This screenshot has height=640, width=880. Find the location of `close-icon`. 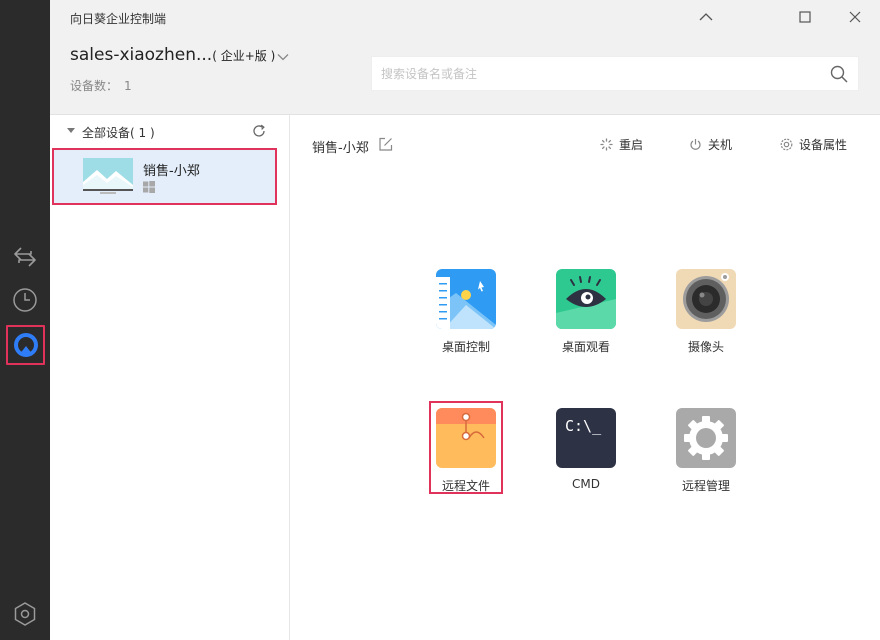

close-icon is located at coordinates (855, 17).